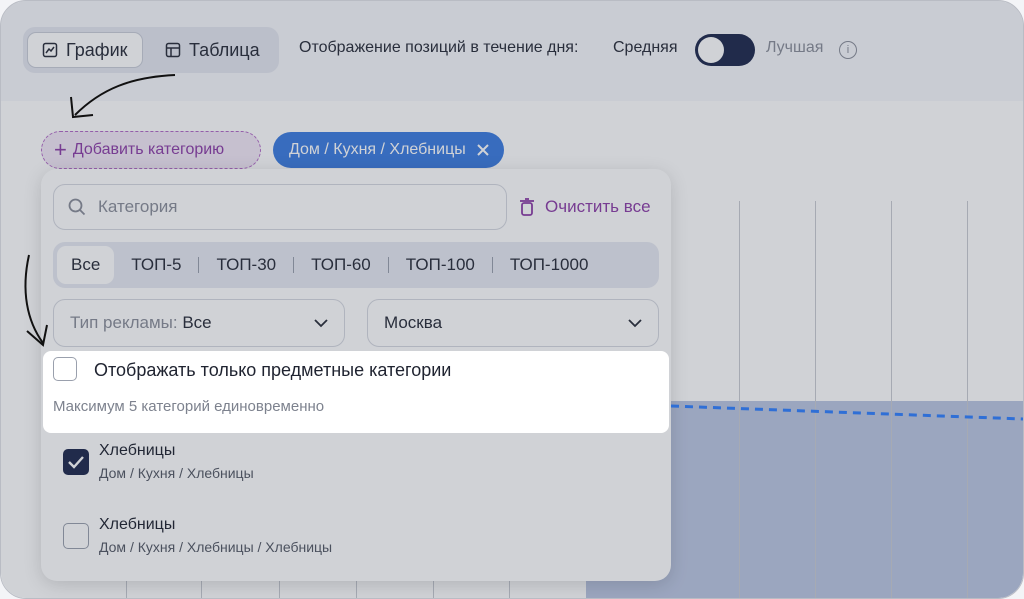  I want to click on subject-only-checkbox, so click(65, 369).